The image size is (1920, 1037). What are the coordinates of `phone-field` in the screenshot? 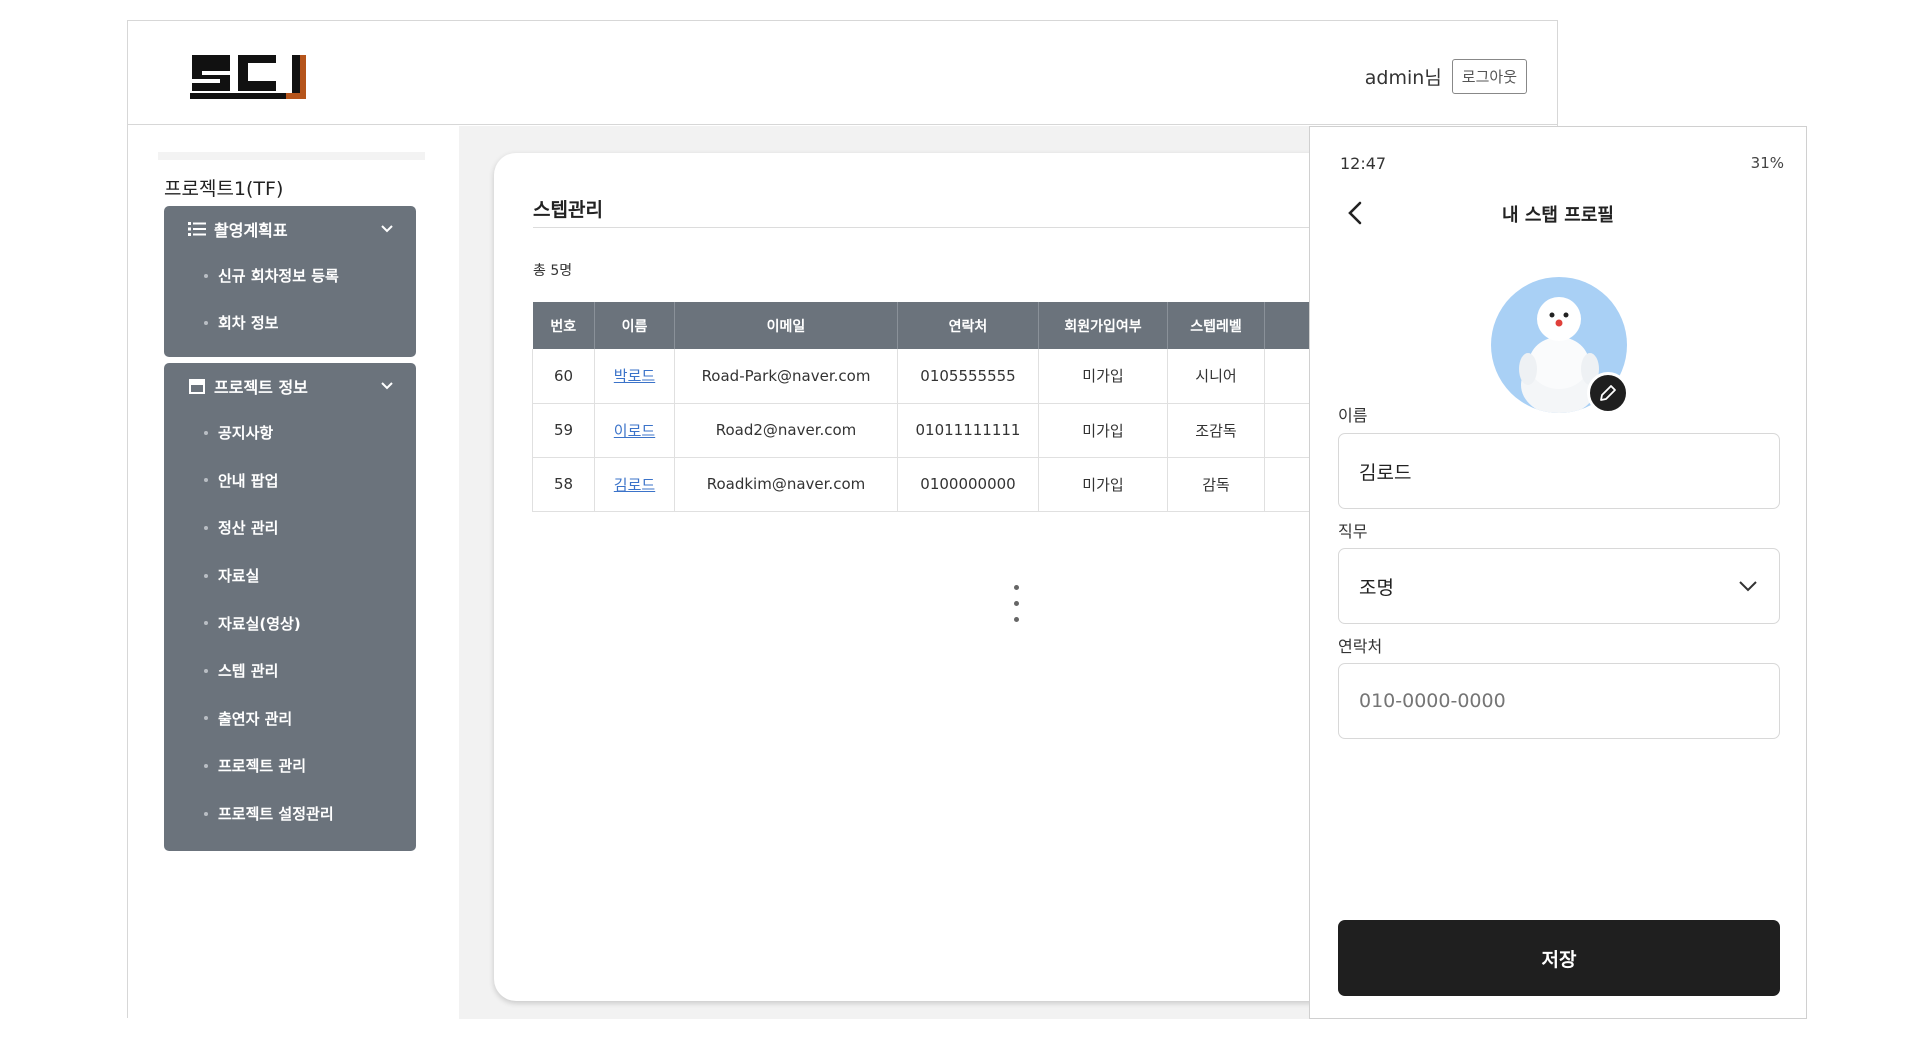 It's located at (1559, 701).